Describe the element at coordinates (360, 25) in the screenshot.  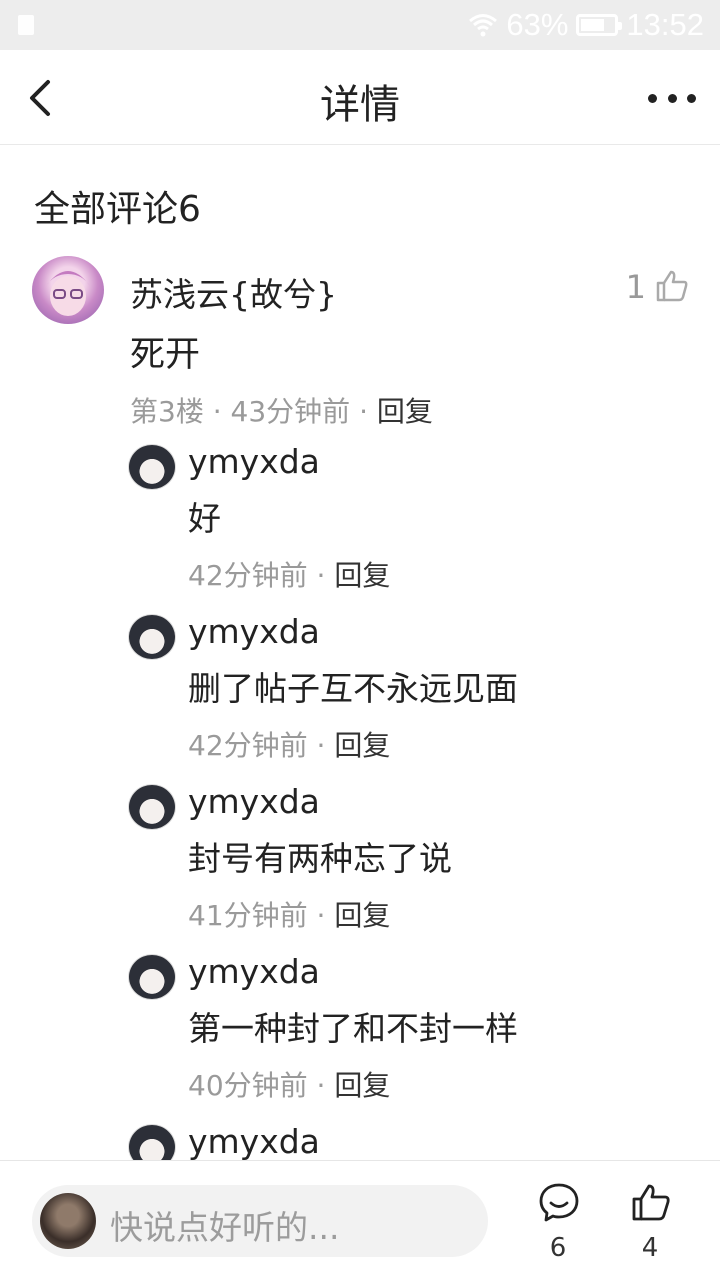
I see `status-bar: 63% 13:52` at that location.